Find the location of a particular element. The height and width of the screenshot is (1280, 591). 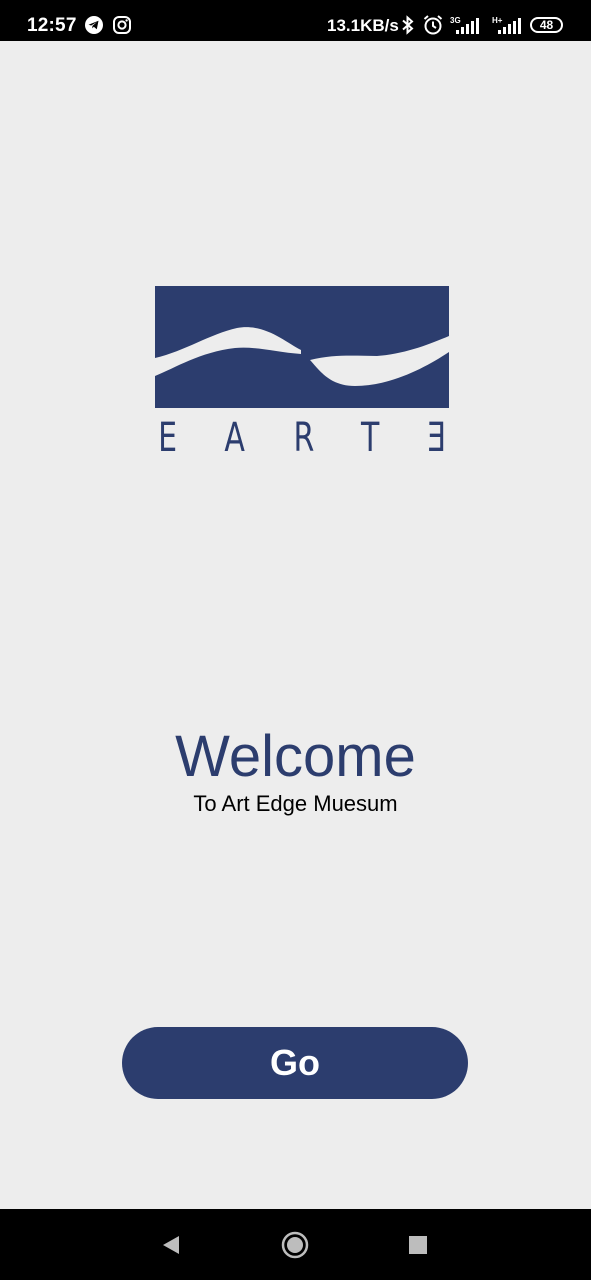

logo-letter: R is located at coordinates (303, 438).